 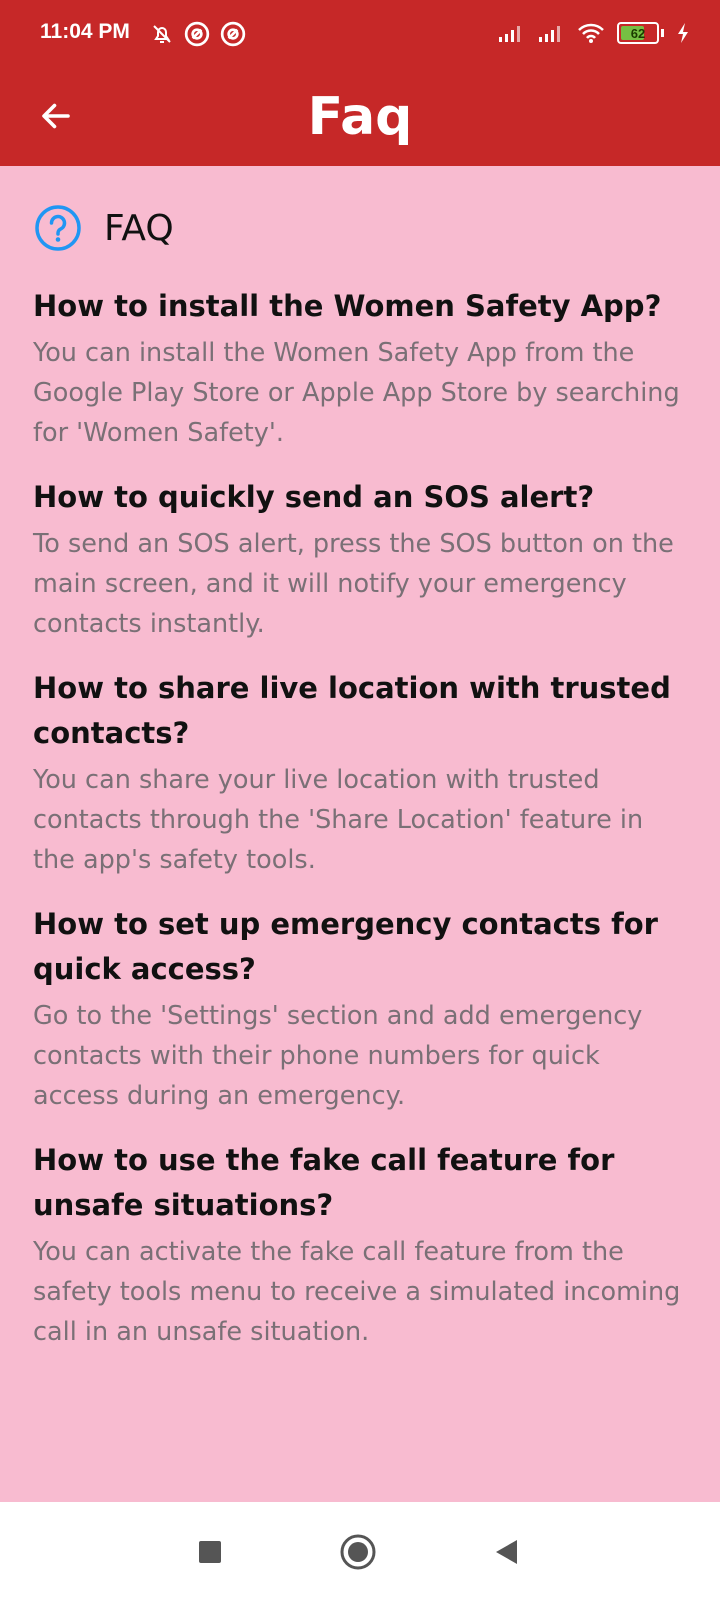 I want to click on faq-question: How to quickly send an SOS alert?, so click(x=314, y=497).